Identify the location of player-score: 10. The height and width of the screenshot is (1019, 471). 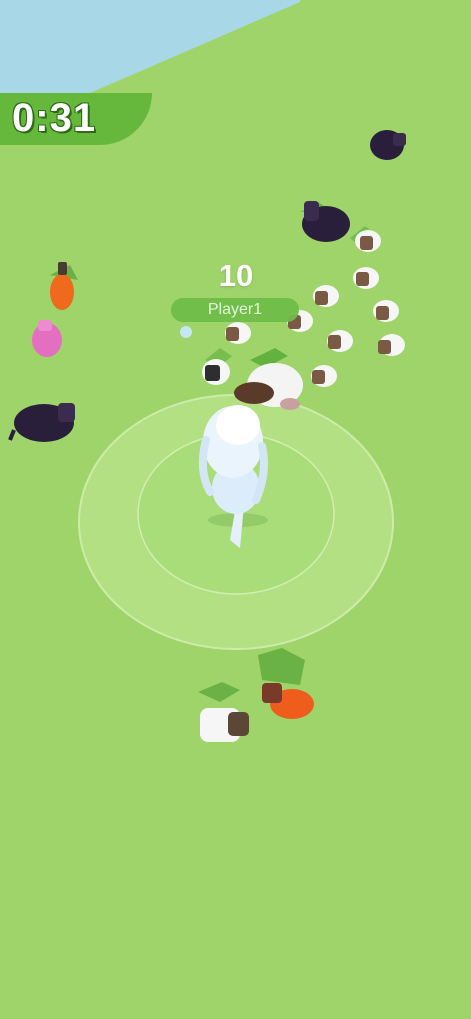
(236, 275).